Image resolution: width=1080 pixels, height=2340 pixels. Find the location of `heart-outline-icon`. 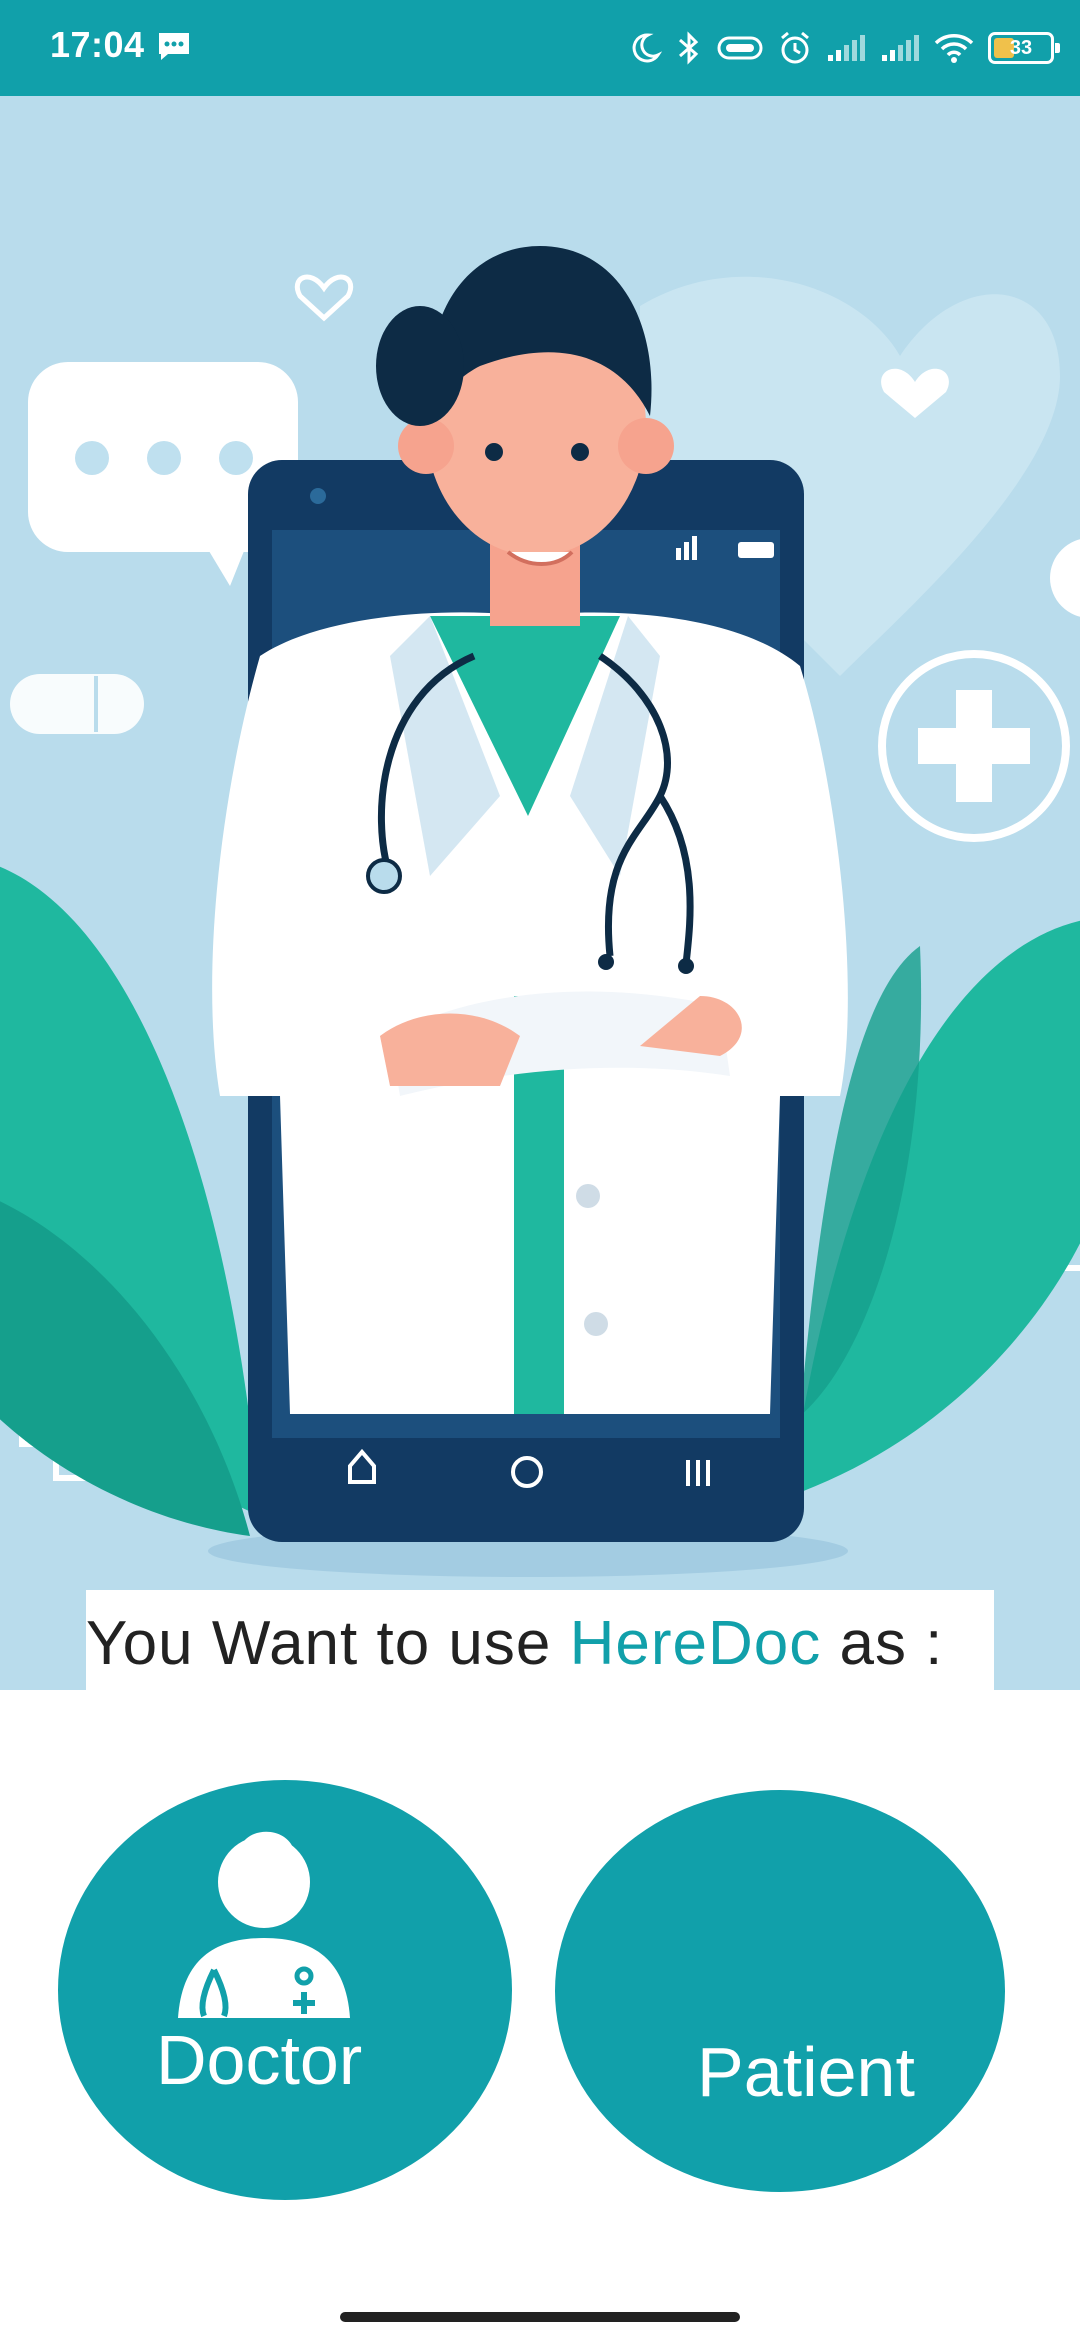

heart-outline-icon is located at coordinates (324, 298).